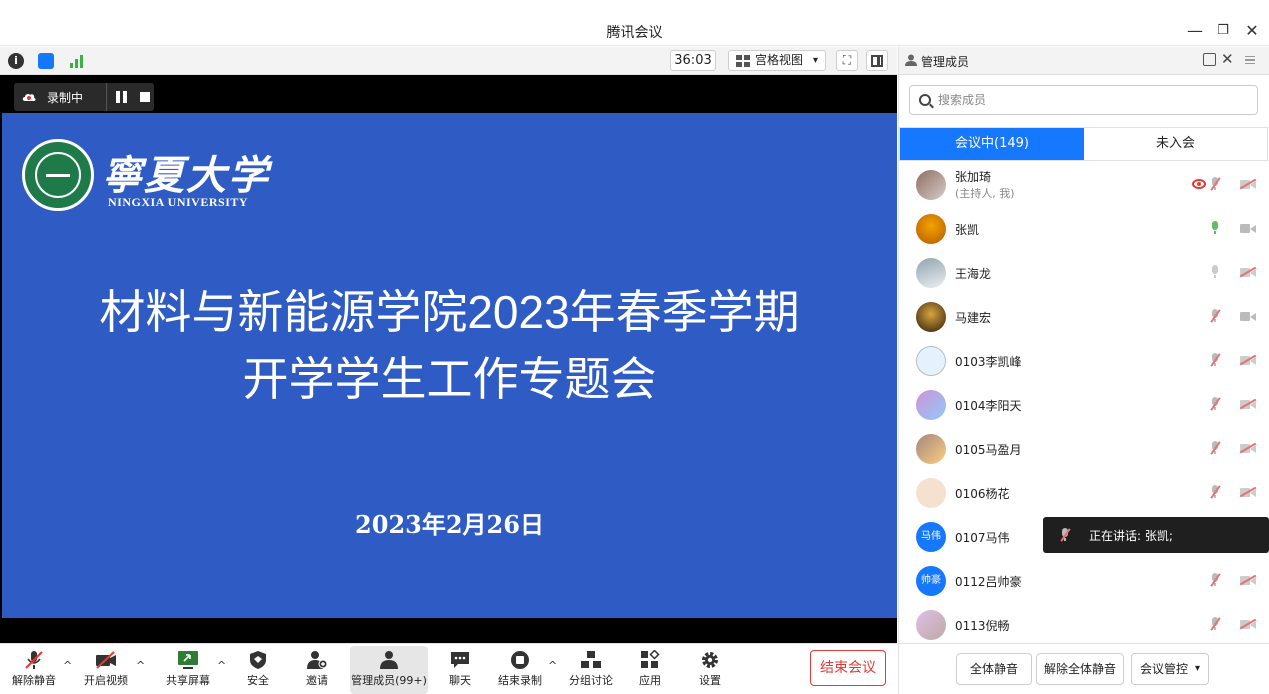 The image size is (1269, 694). I want to click on stop-recording-button: 结束录制, so click(520, 670).